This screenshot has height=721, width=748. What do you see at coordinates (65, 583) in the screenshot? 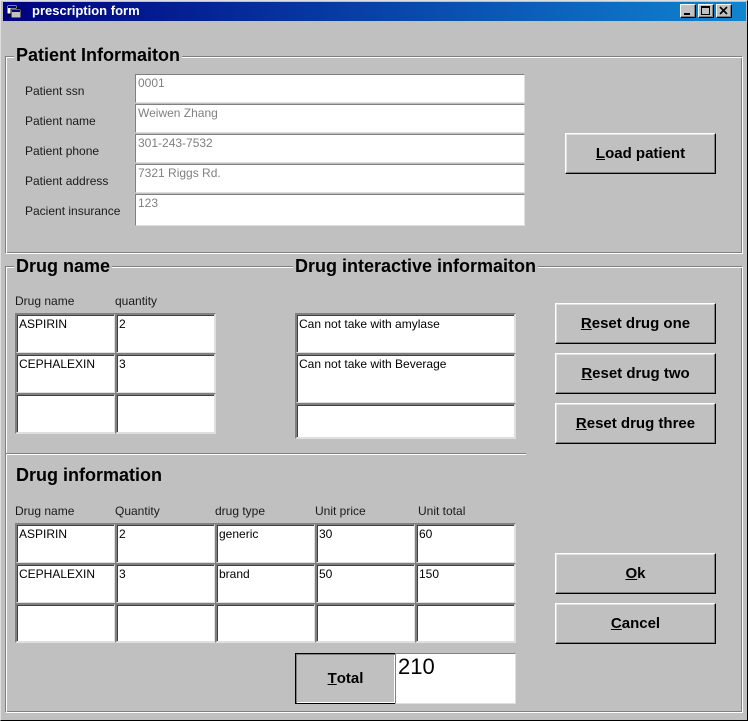
I see `info-drug-name-cell: CEPHALEXIN` at bounding box center [65, 583].